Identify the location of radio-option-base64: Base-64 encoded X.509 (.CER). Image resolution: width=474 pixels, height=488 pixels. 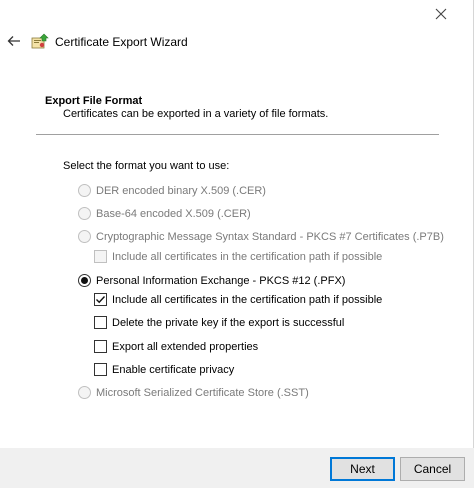
(164, 213).